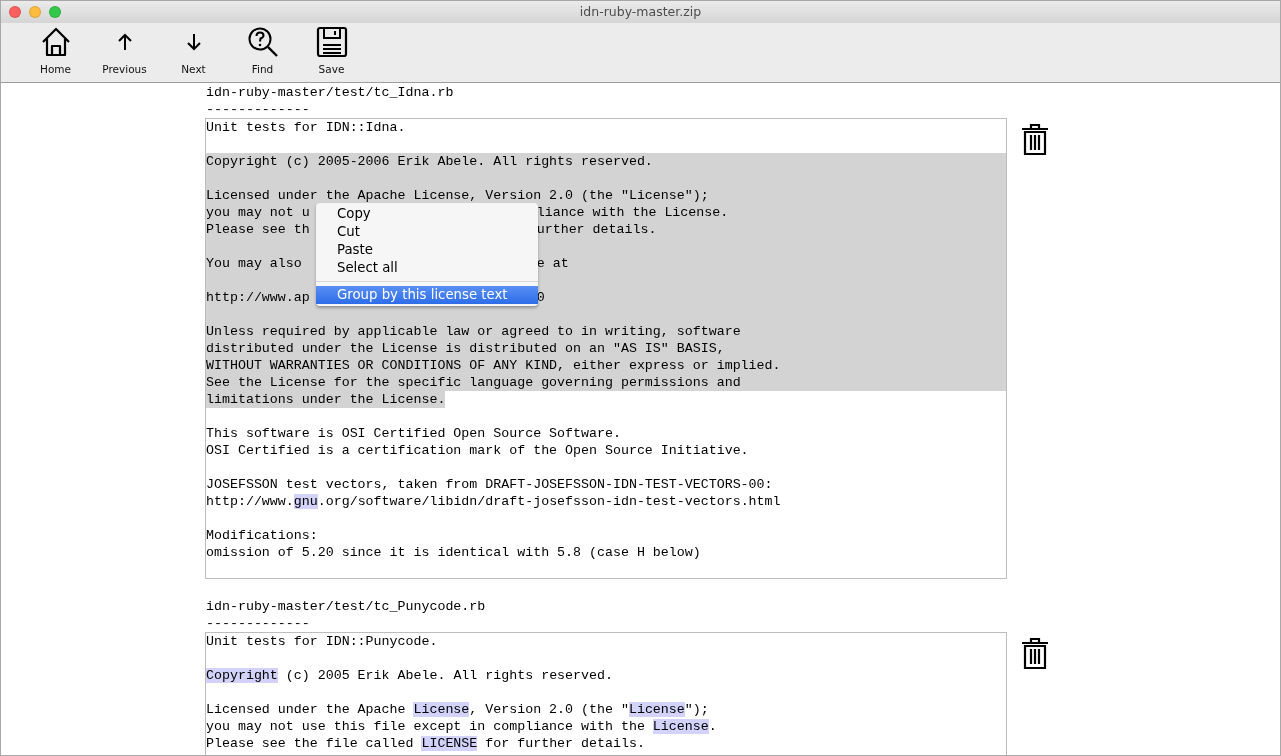 This screenshot has height=756, width=1281. What do you see at coordinates (124, 52) in the screenshot?
I see `toolbar-button: Previous` at bounding box center [124, 52].